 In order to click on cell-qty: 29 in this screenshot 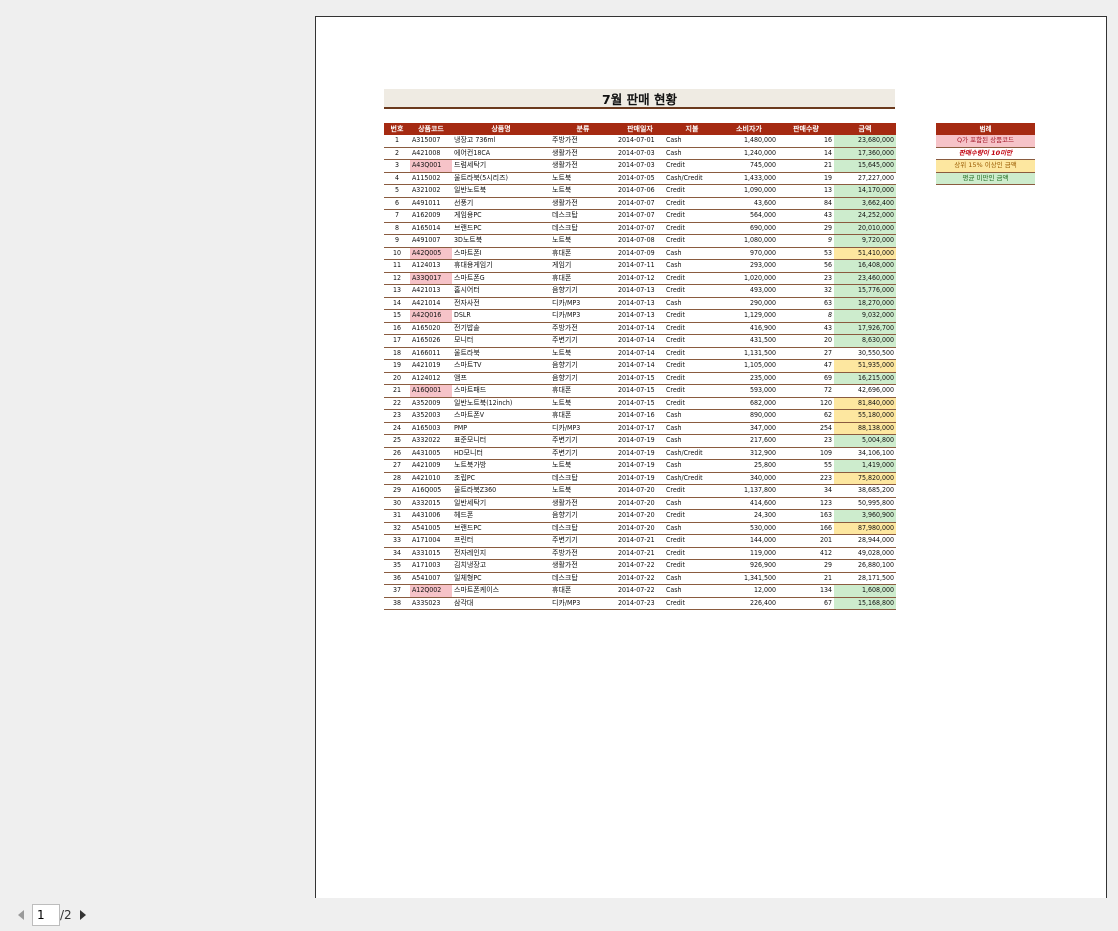, I will do `click(806, 228)`.